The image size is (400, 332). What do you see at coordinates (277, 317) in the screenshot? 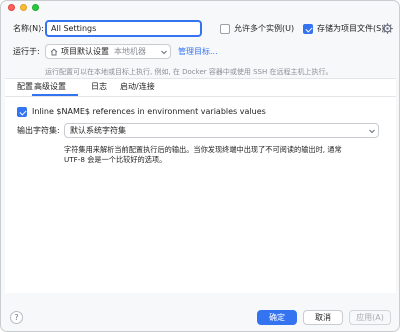
I see `ok-button: 确定` at bounding box center [277, 317].